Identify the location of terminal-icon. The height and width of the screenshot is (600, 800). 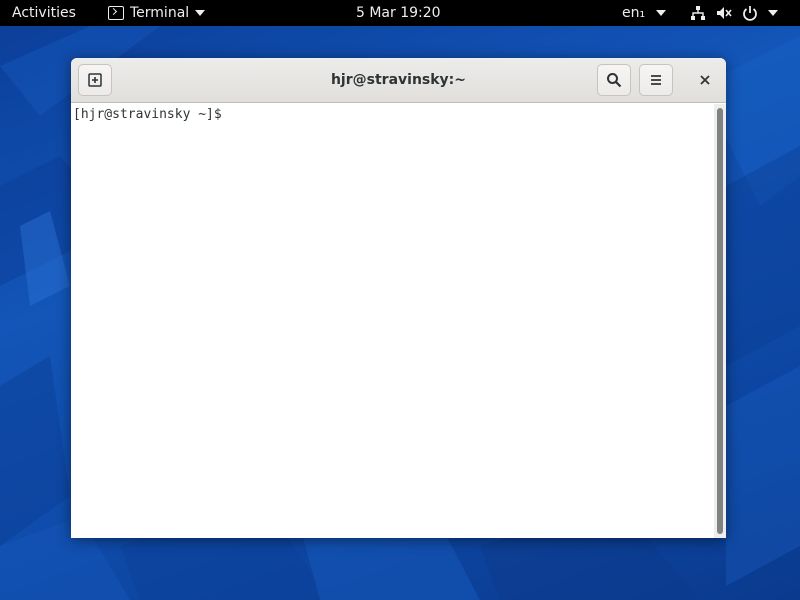
(116, 13).